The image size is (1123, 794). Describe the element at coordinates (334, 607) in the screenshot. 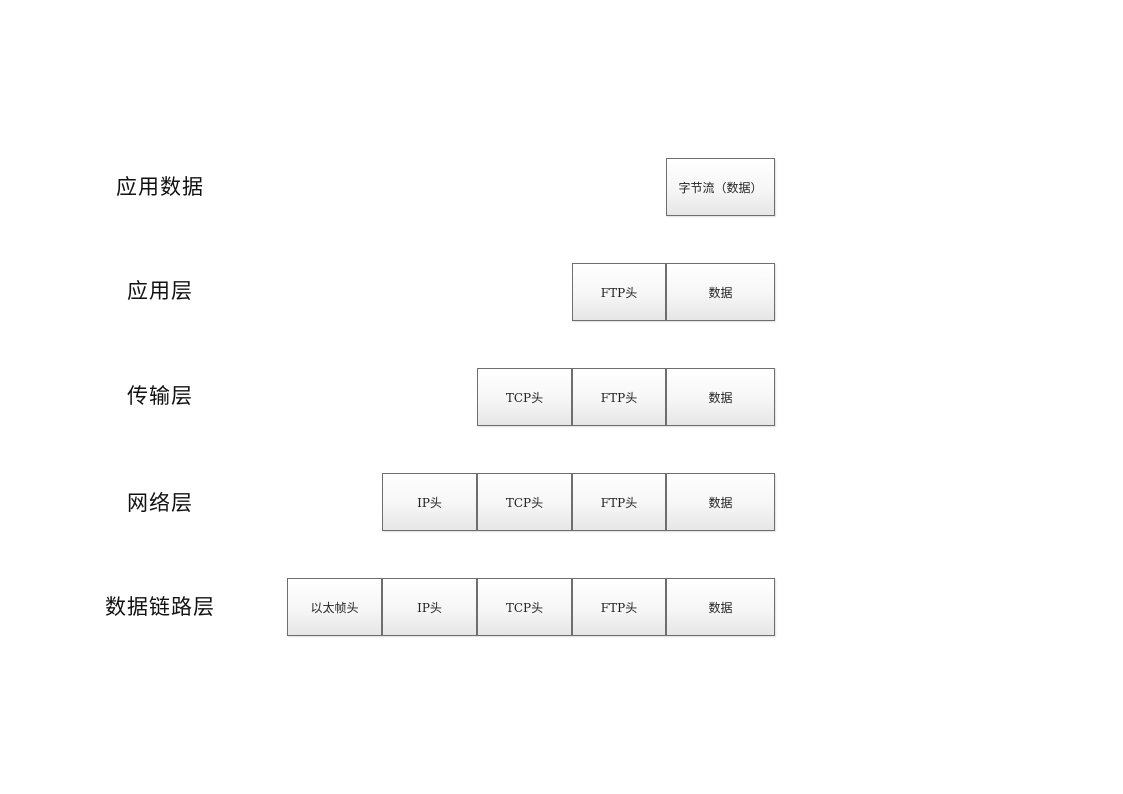

I see `ethernet-header-block: 以太帧头` at that location.